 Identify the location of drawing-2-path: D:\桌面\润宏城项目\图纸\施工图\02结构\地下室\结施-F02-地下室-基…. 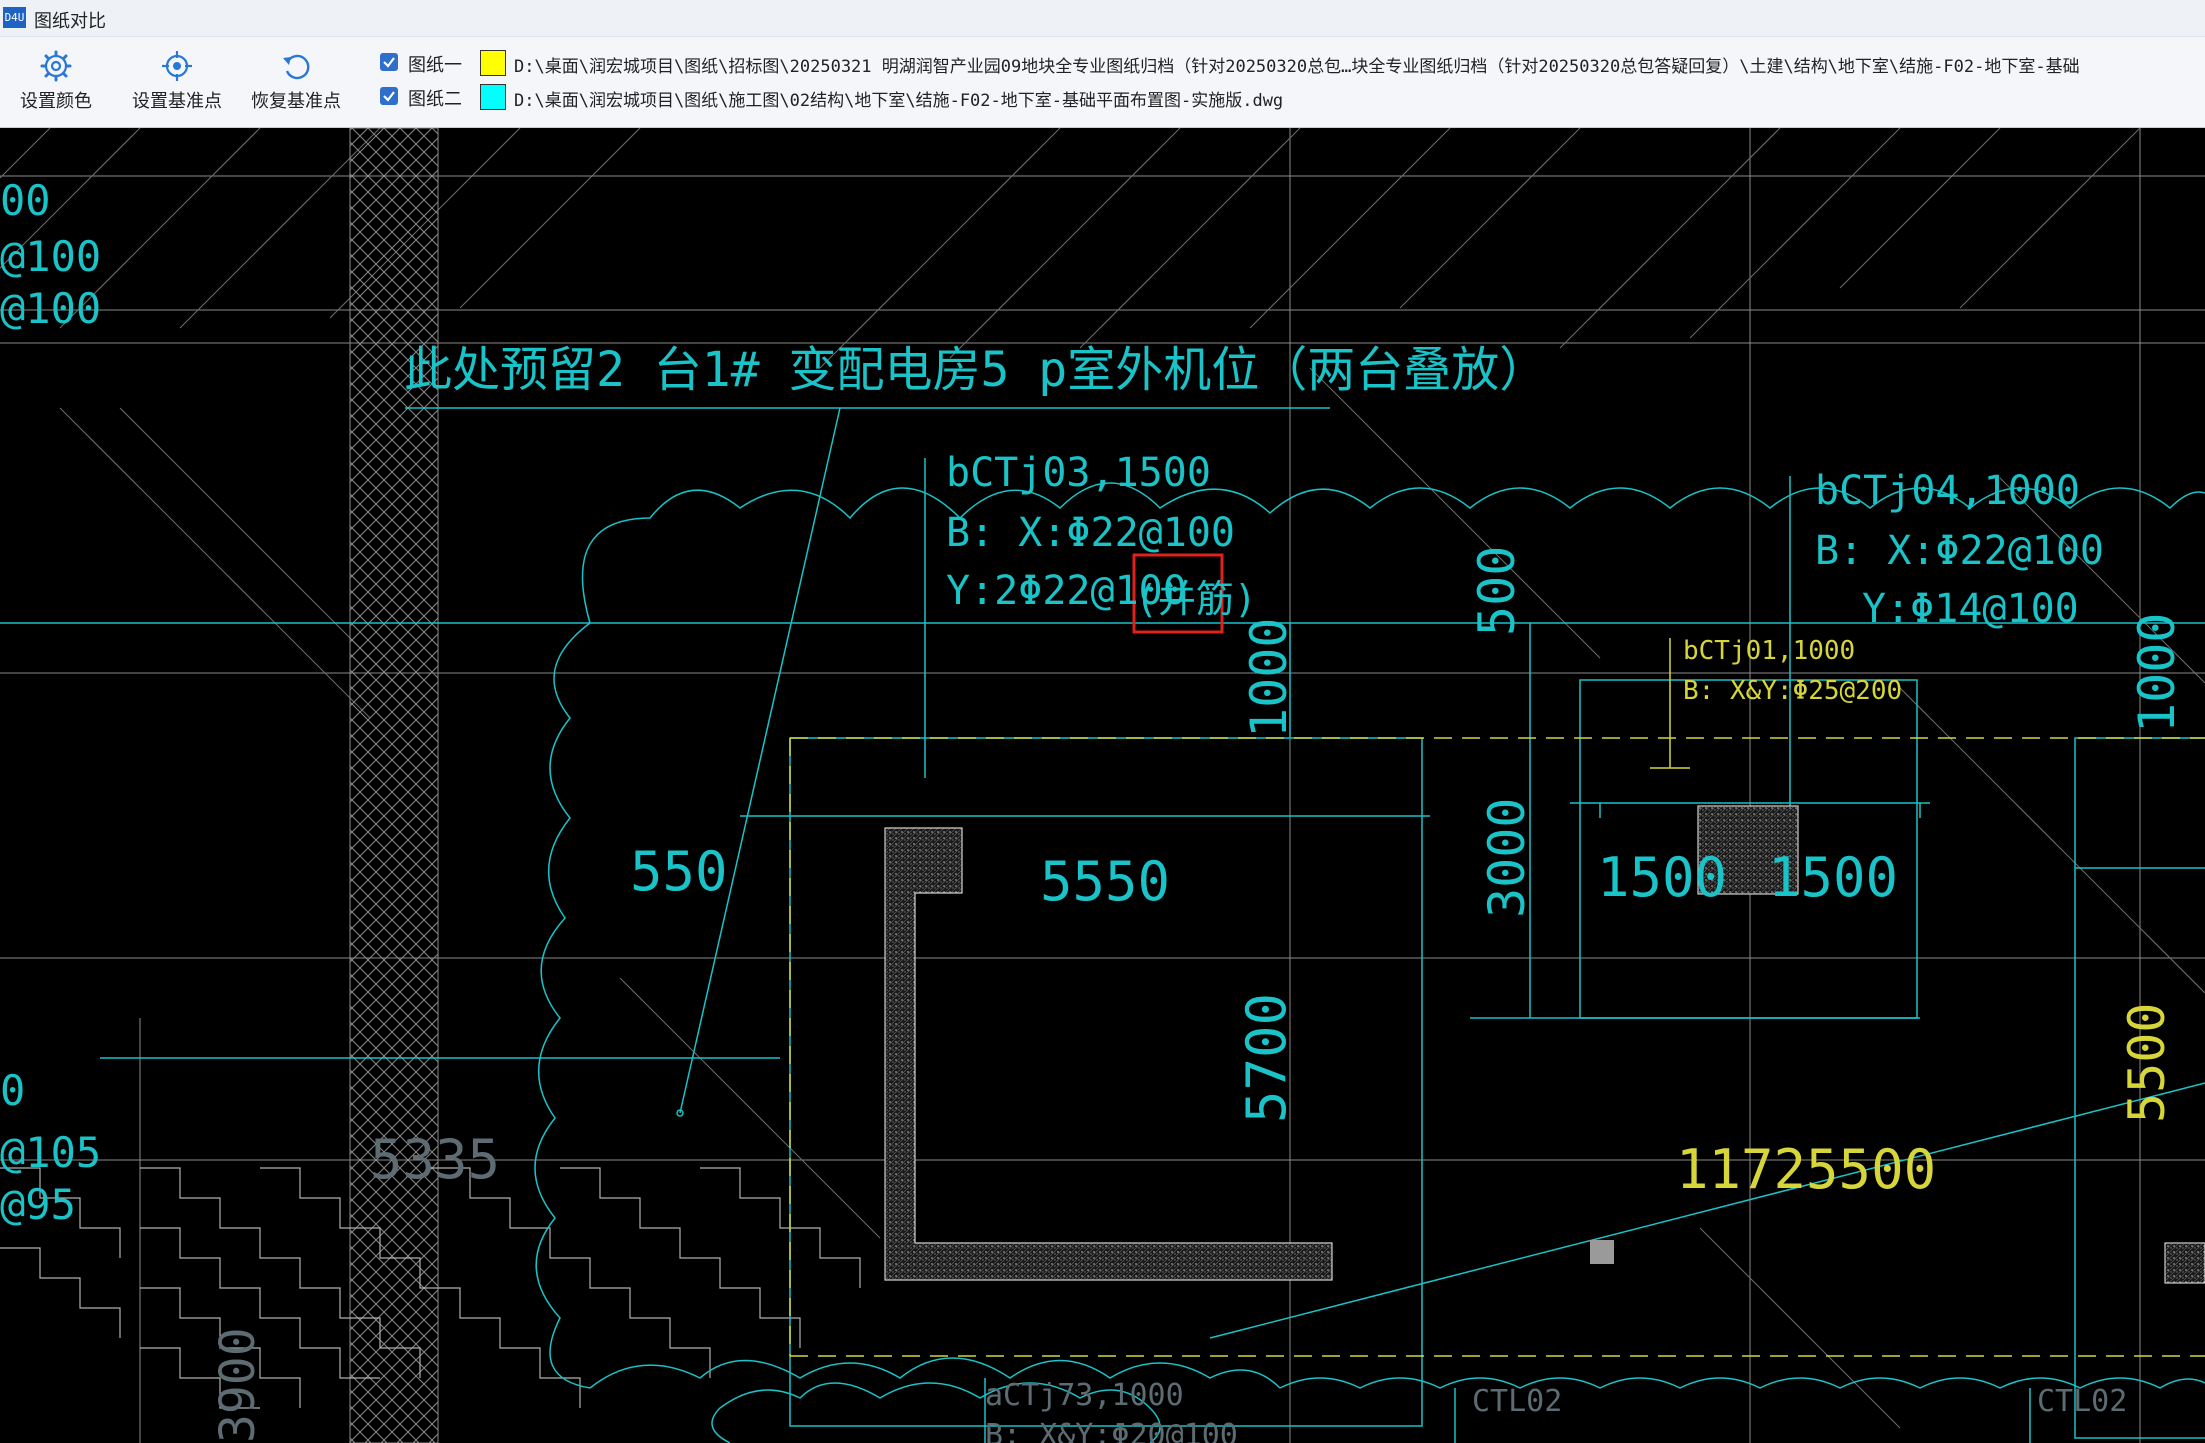
(899, 101).